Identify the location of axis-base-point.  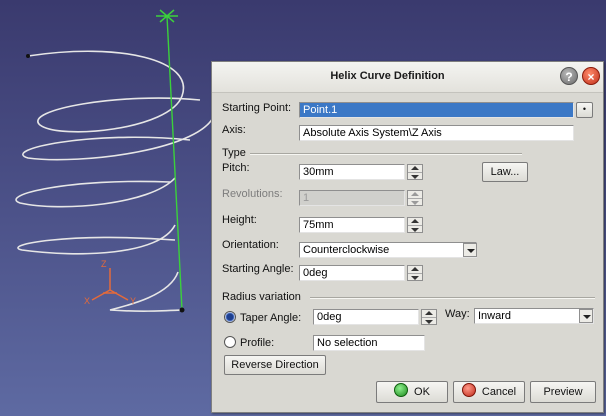
(182, 310).